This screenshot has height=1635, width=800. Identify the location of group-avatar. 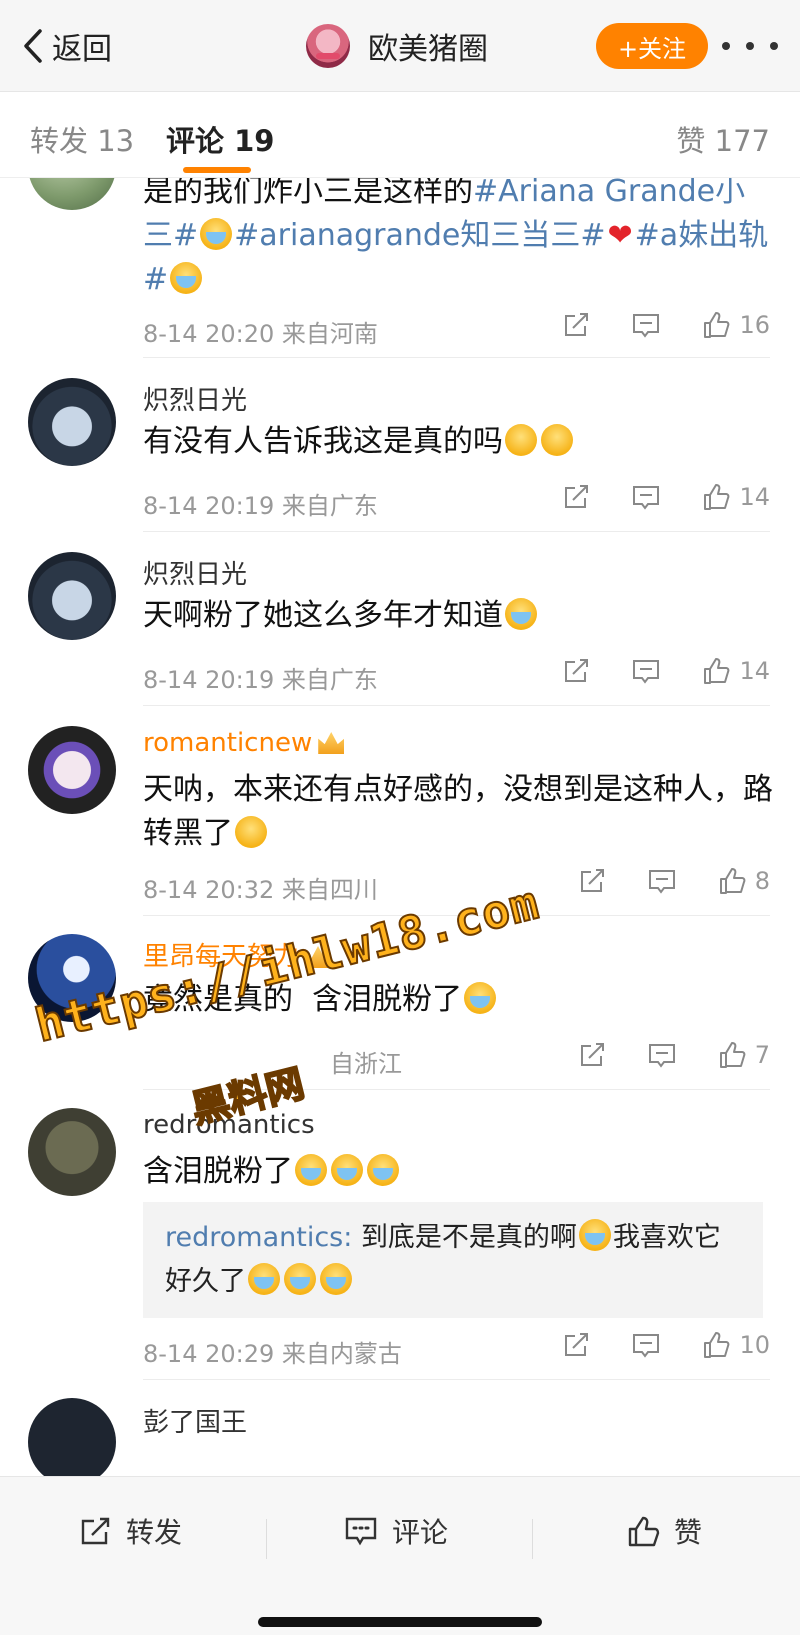
(328, 46).